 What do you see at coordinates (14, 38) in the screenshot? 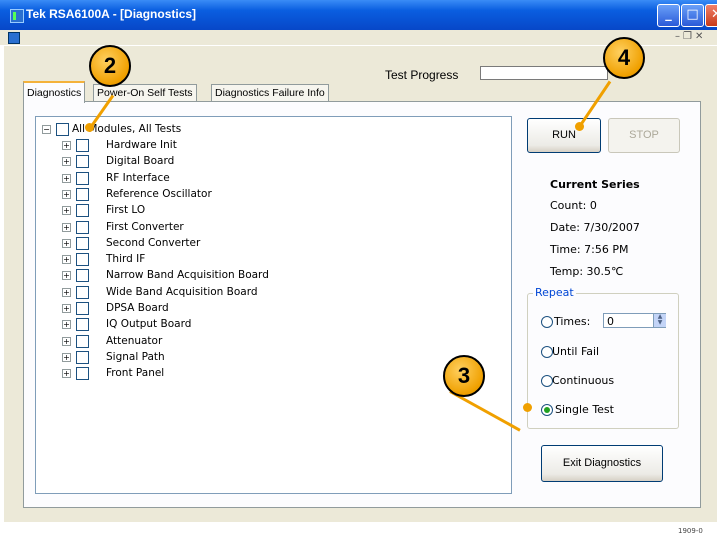
I see `document-icon` at bounding box center [14, 38].